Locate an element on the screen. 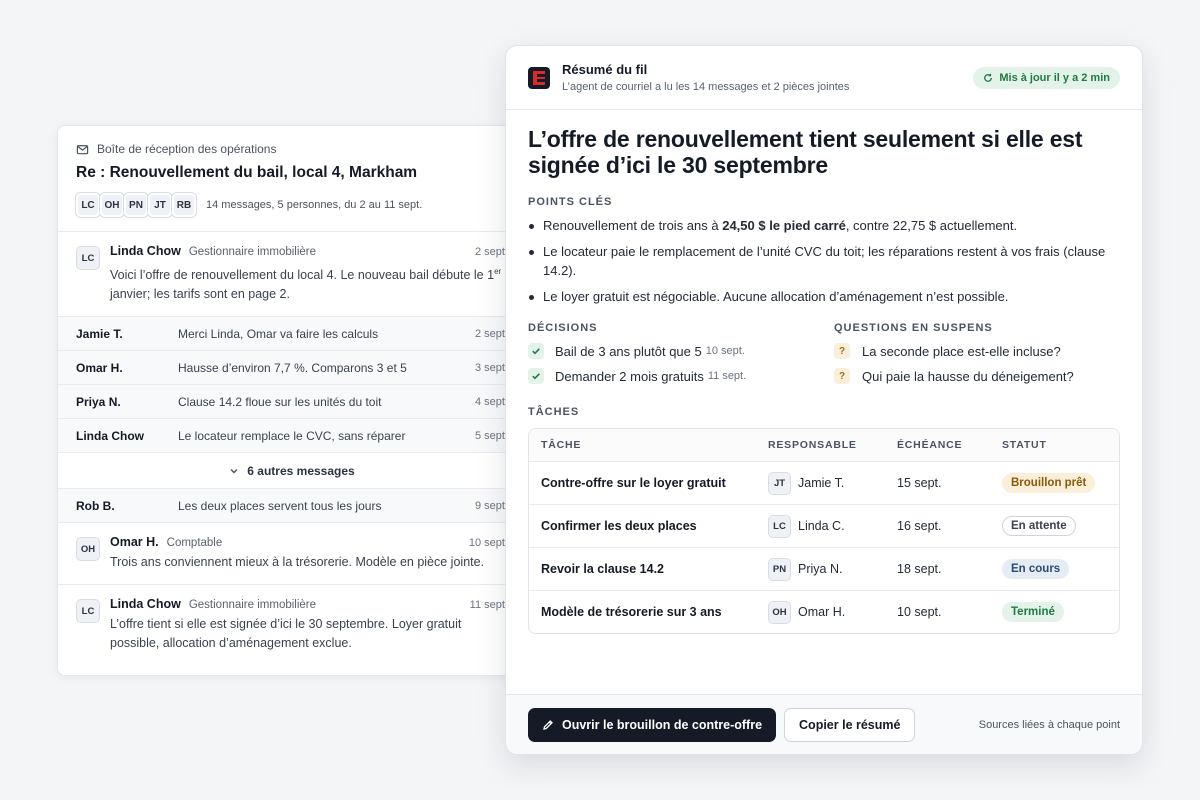  participant-avatar: RB is located at coordinates (184, 205).